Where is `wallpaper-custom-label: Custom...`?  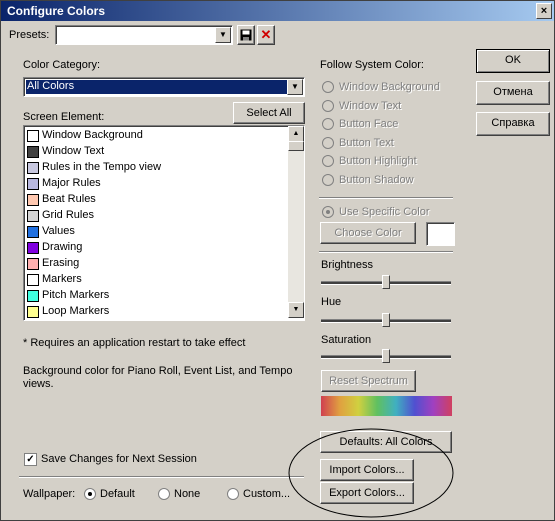 wallpaper-custom-label: Custom... is located at coordinates (267, 494).